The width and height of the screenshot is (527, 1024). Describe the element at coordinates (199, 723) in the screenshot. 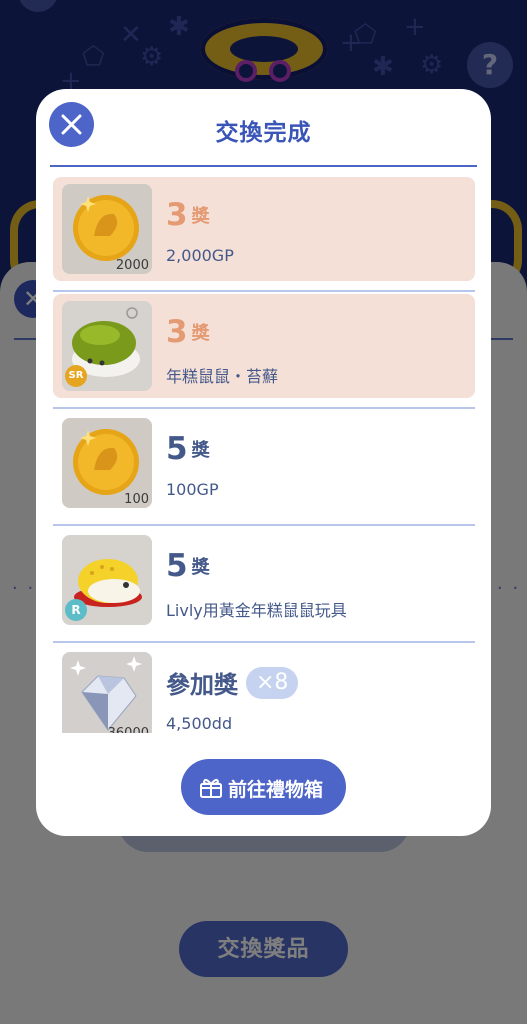

I see `item-name: 4,500dd` at that location.